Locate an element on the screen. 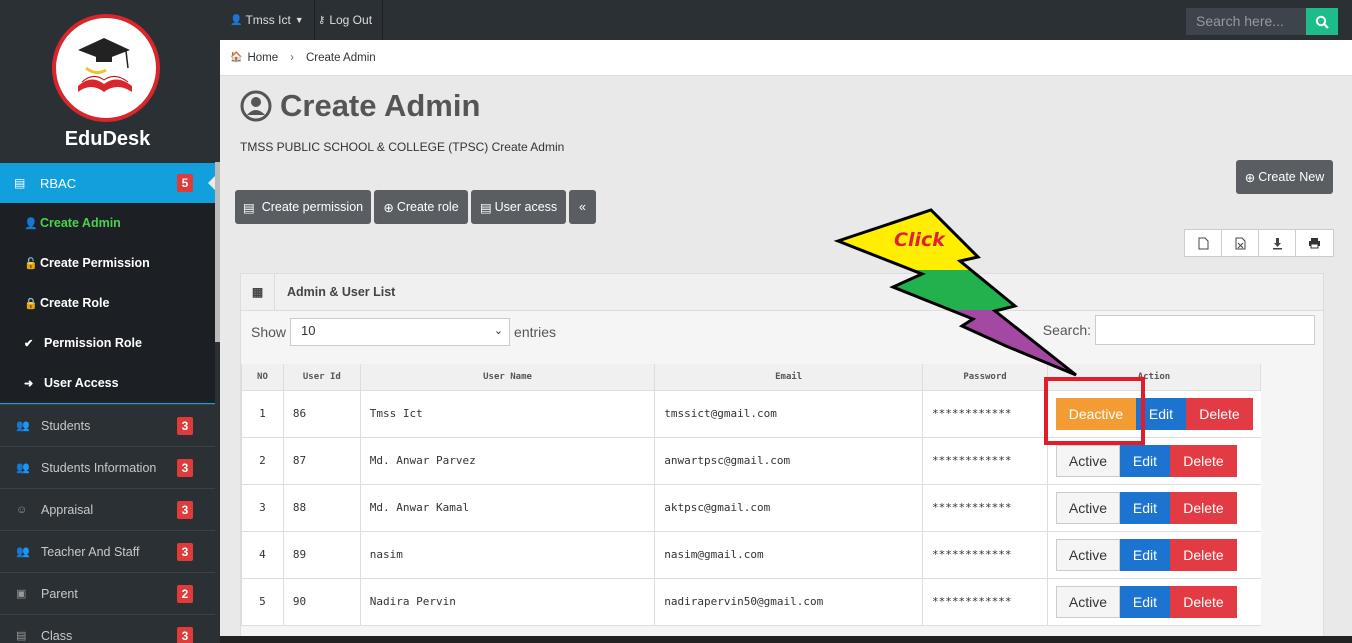  highlight-box is located at coordinates (1094, 411).